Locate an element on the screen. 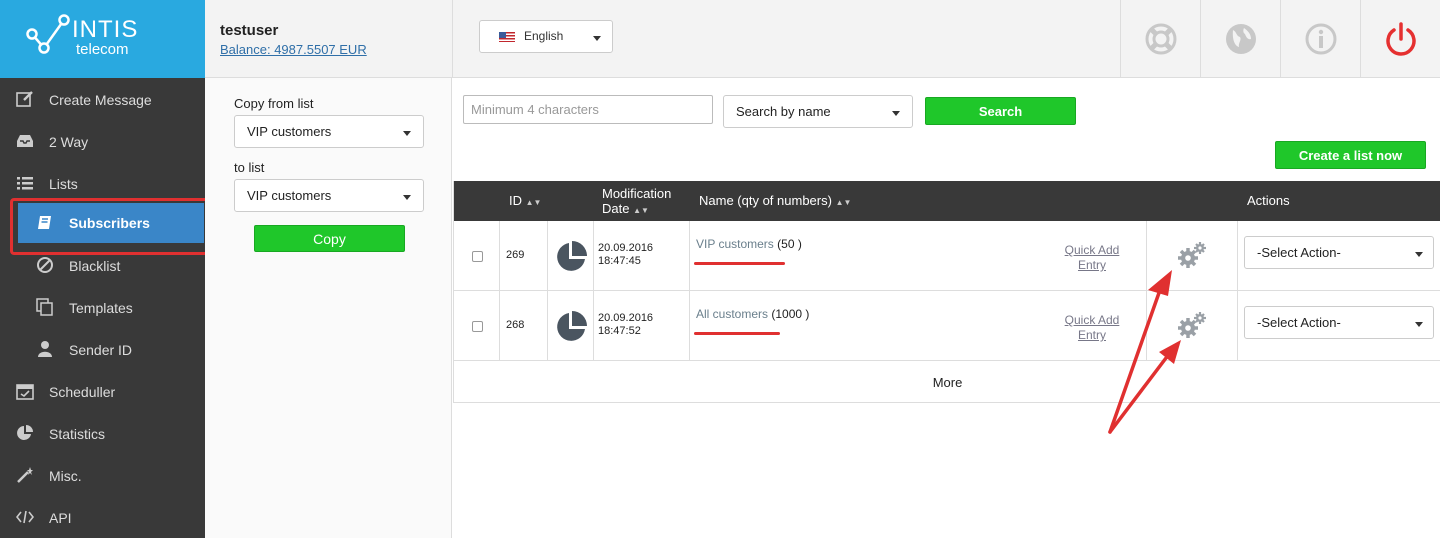 The image size is (1440, 539). user-icon is located at coordinates (45, 349).